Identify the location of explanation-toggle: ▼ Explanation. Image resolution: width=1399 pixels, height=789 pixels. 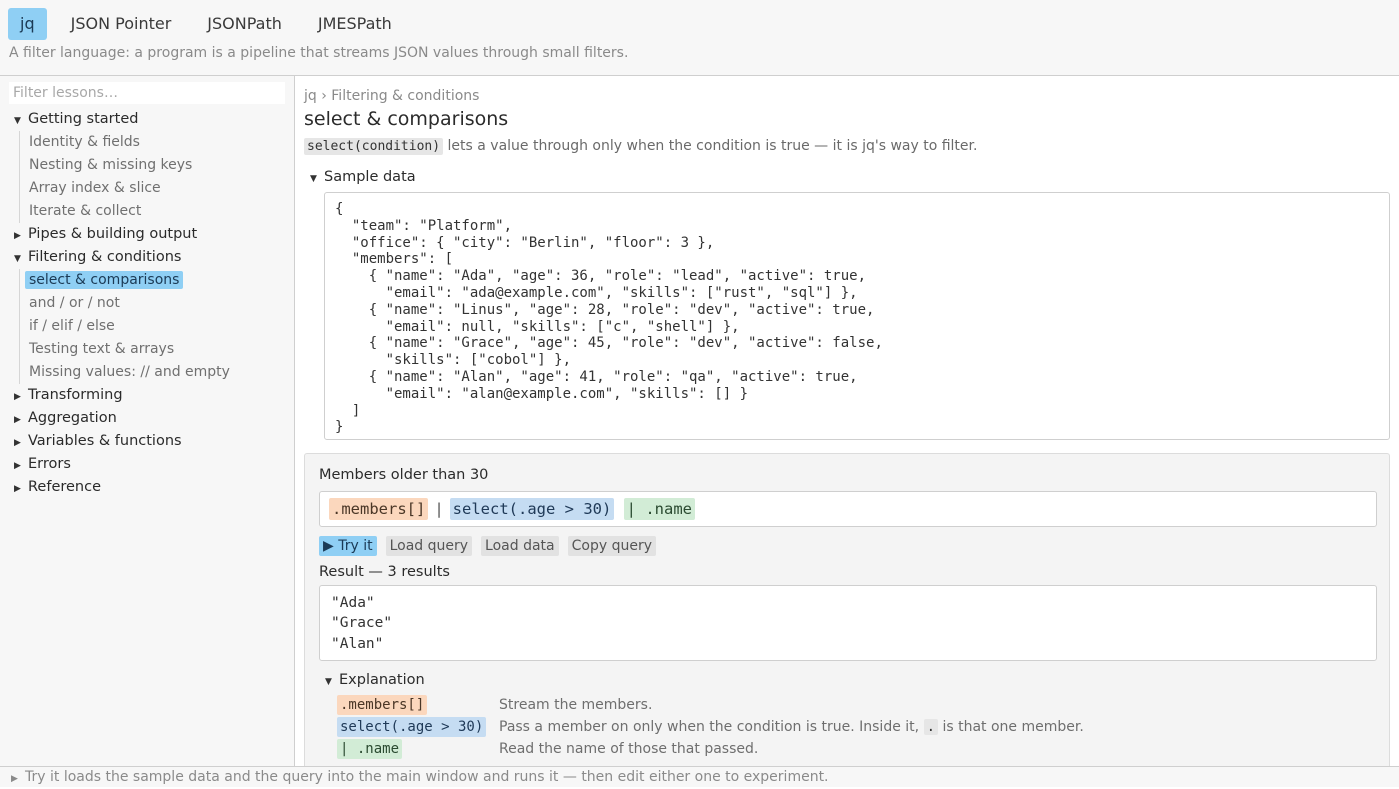
(375, 680).